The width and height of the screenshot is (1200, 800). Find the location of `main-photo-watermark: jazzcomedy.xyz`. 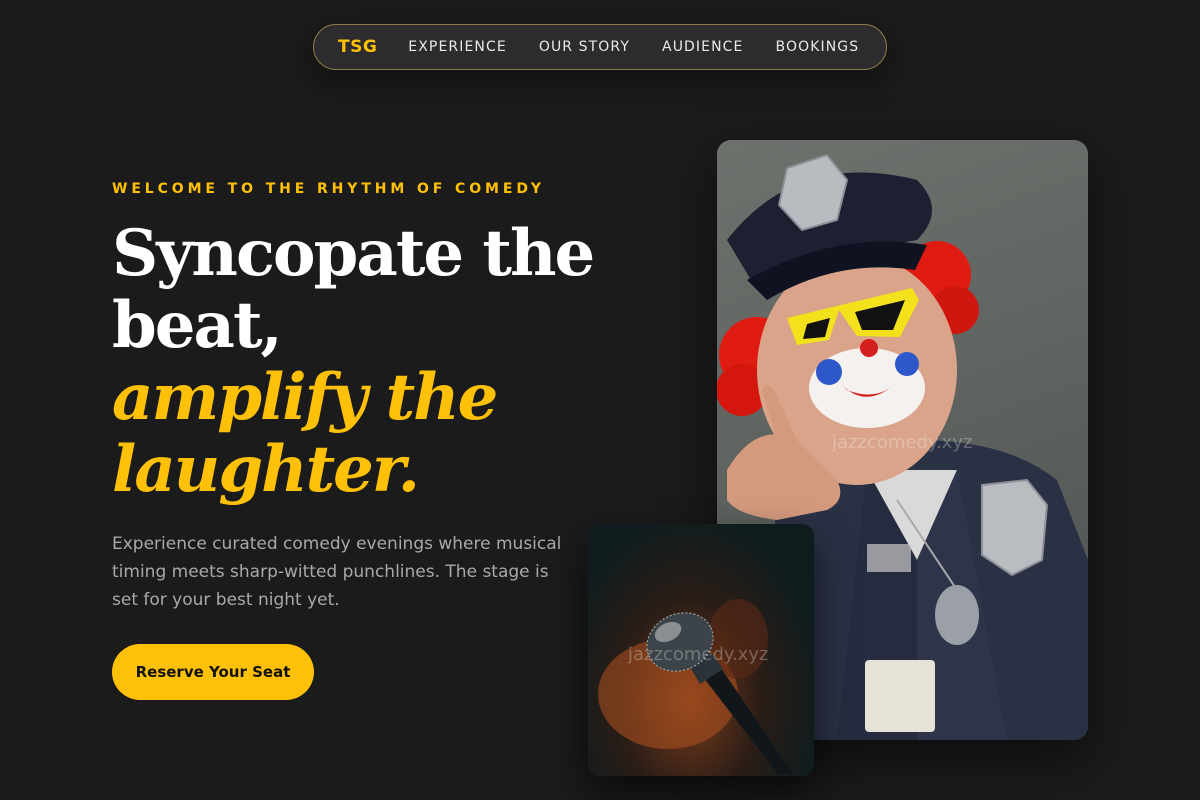

main-photo-watermark: jazzcomedy.xyz is located at coordinates (902, 442).